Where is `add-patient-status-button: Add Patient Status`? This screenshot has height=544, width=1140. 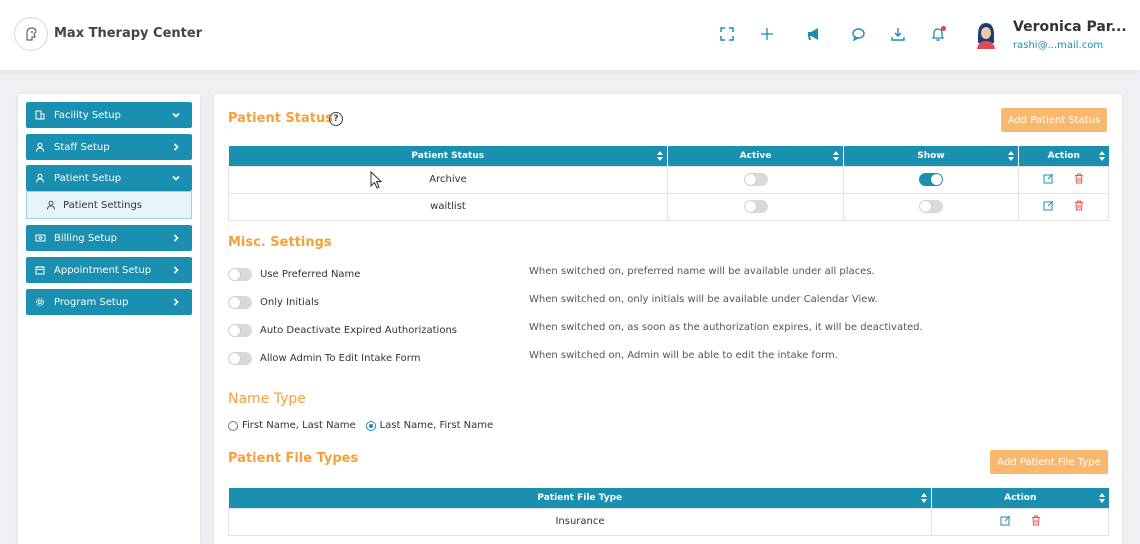 add-patient-status-button: Add Patient Status is located at coordinates (1054, 120).